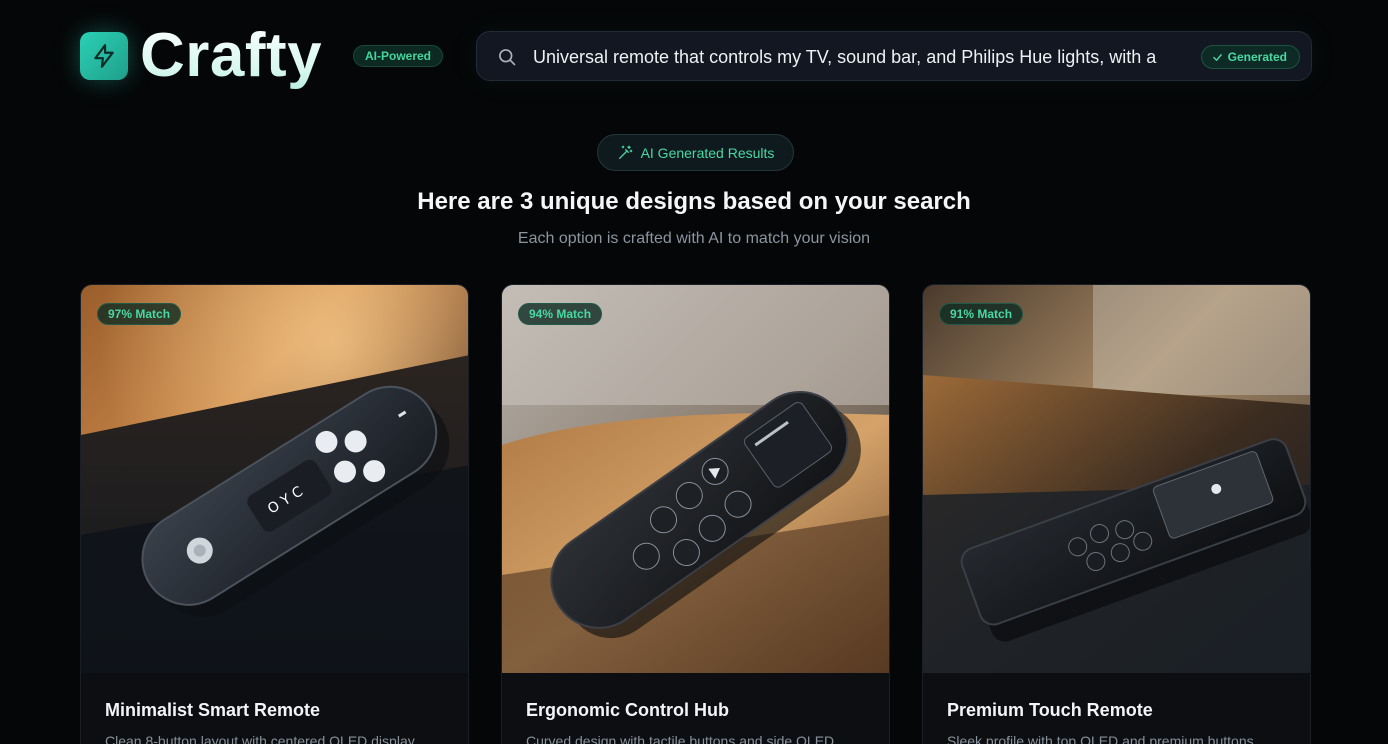  What do you see at coordinates (507, 57) in the screenshot?
I see `search-icon` at bounding box center [507, 57].